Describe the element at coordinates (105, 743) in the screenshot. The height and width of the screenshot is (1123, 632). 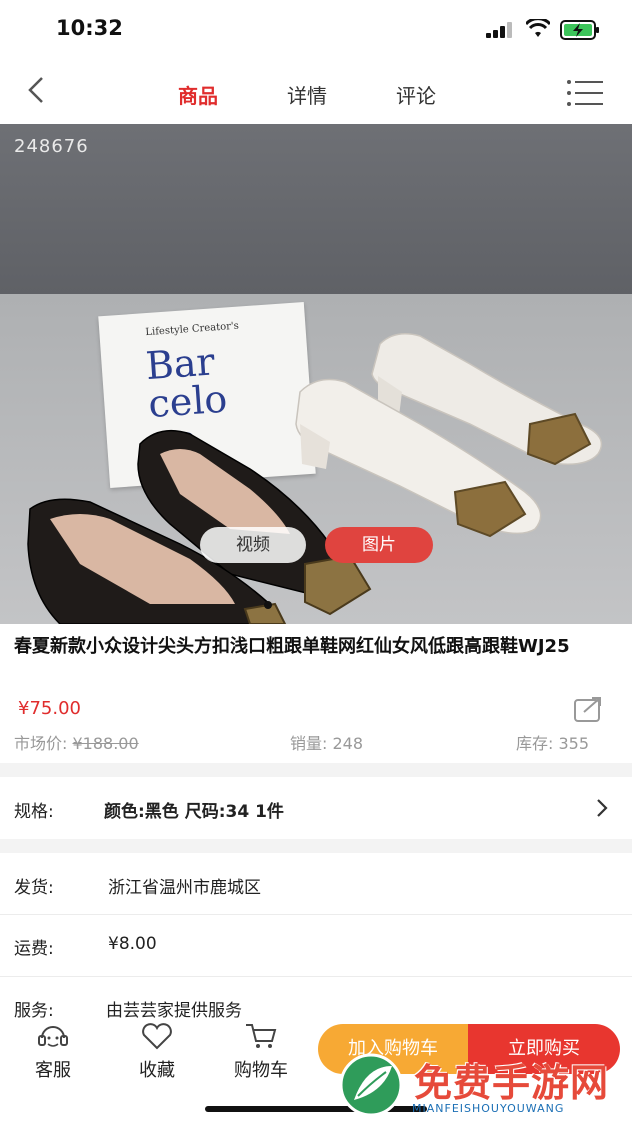
I see `market-price-value: ¥188.00` at that location.